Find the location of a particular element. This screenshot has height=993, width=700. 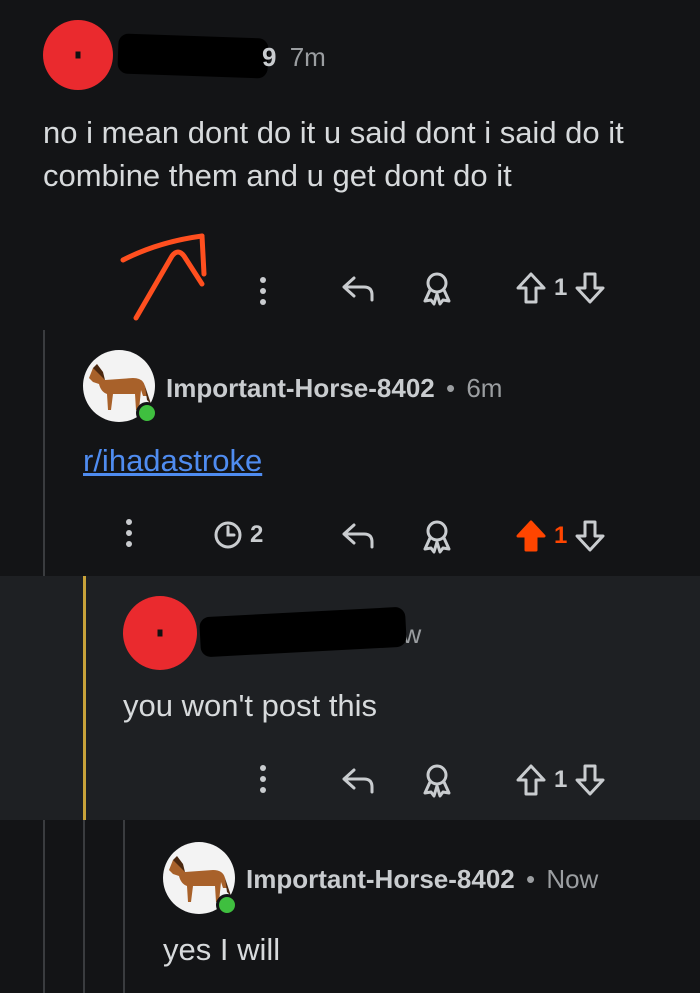

awards-display: 2 is located at coordinates (240, 535).